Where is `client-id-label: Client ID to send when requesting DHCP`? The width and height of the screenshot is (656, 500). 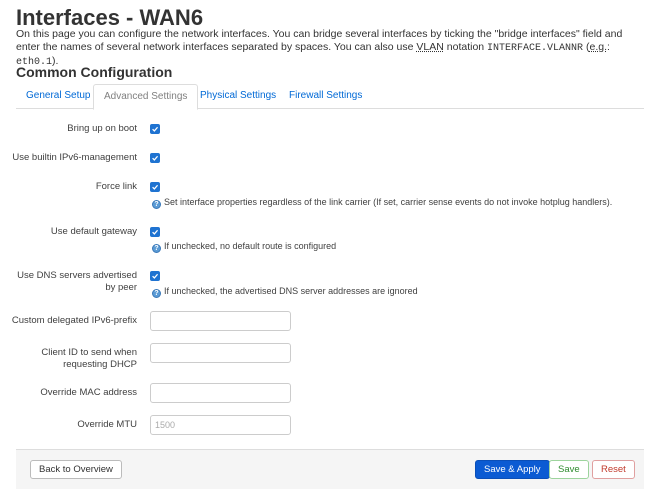 client-id-label: Client ID to send when requesting DHCP is located at coordinates (72, 359).